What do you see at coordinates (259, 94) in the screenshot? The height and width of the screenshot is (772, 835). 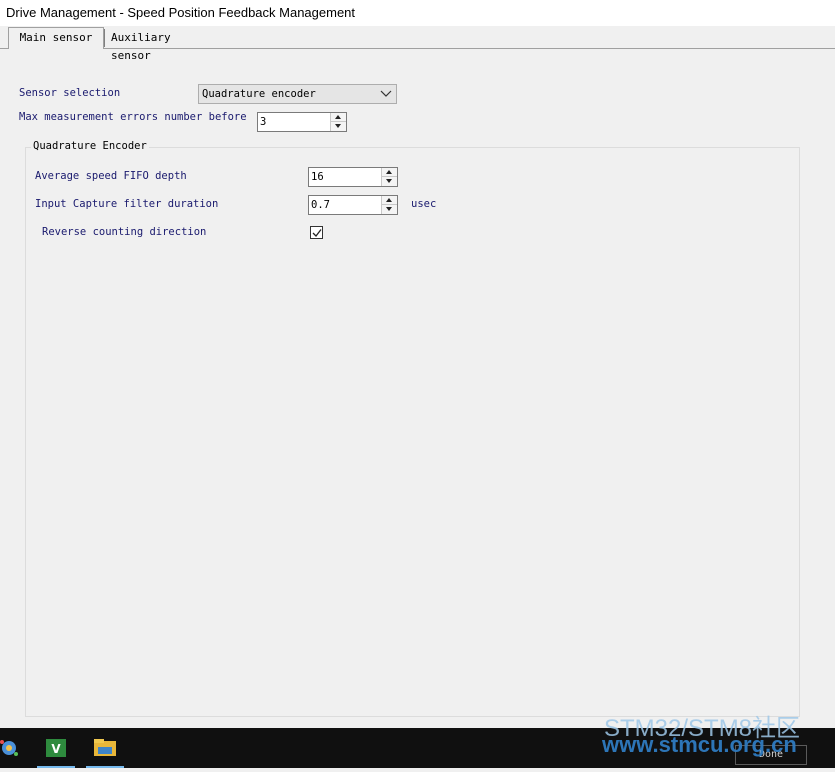 I see `sensor-selection-value: Quadrature encoder` at bounding box center [259, 94].